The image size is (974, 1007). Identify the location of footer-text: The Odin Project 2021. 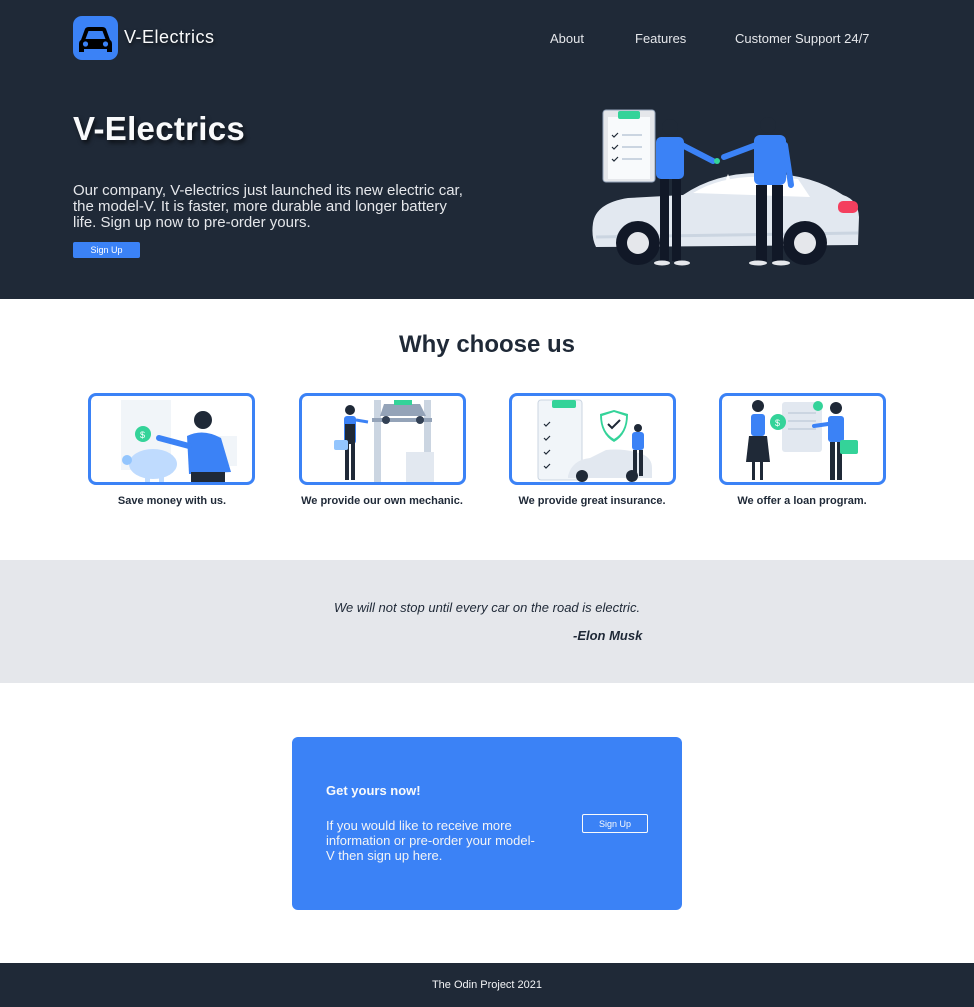
(487, 985).